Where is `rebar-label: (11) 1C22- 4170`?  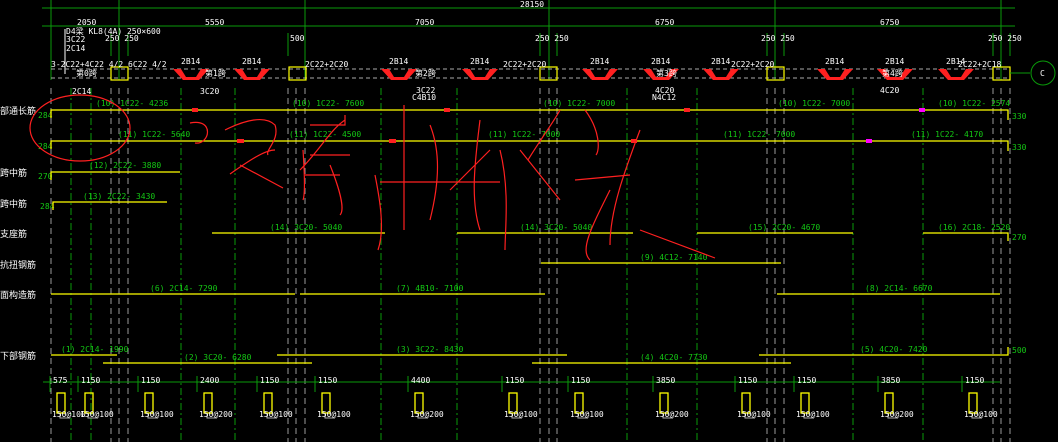
rebar-label: (11) 1C22- 4170 is located at coordinates (947, 134).